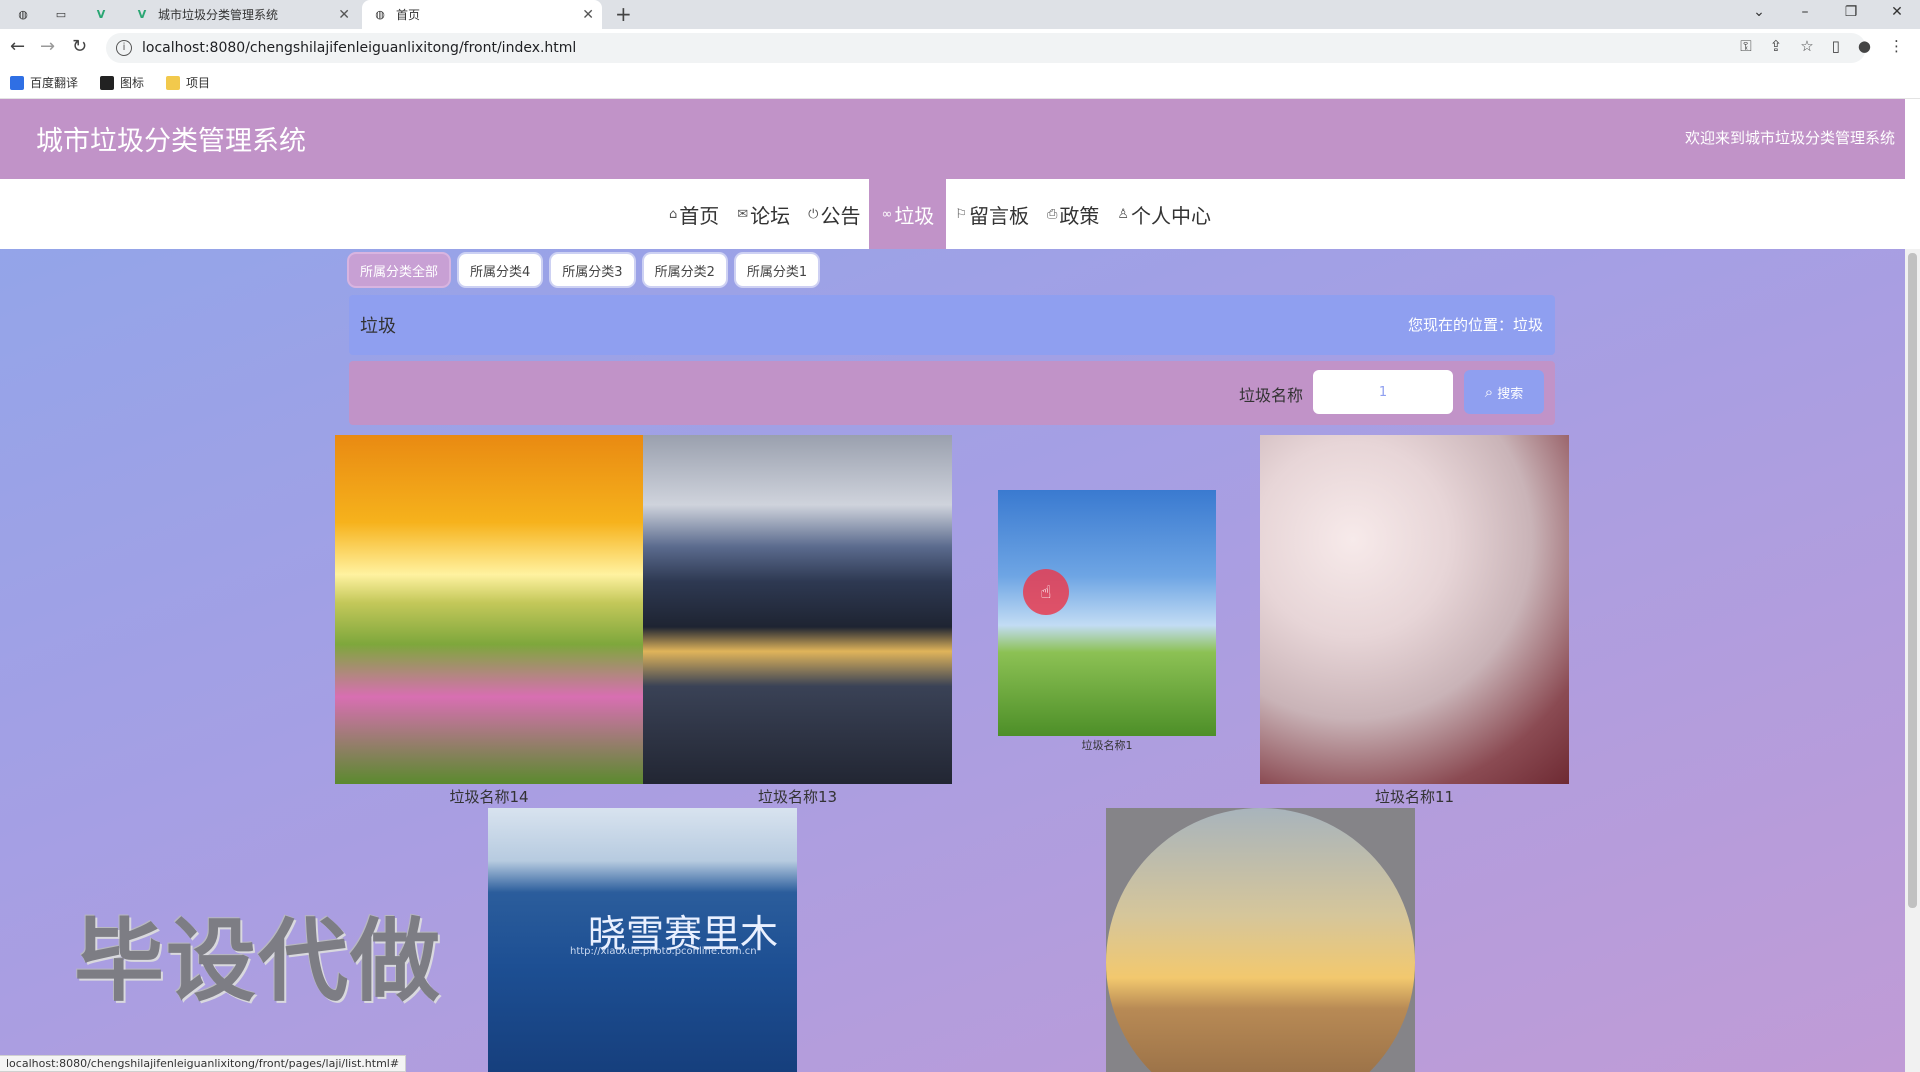 The height and width of the screenshot is (1072, 1920). I want to click on nav-home: ⌂ 首页, so click(694, 214).